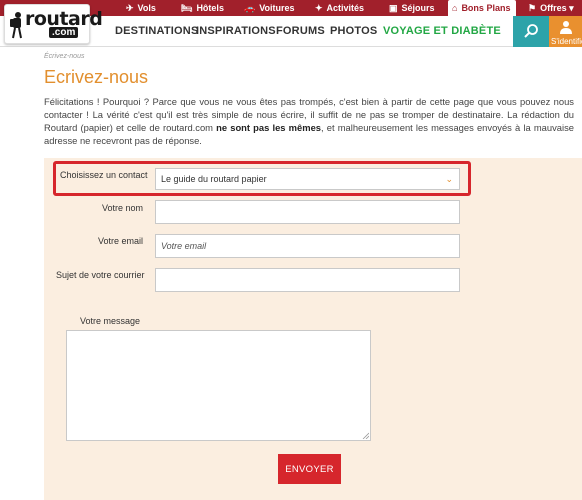 The height and width of the screenshot is (500, 582). Describe the element at coordinates (277, 8) in the screenshot. I see `topbar-item-label: Voitures` at that location.